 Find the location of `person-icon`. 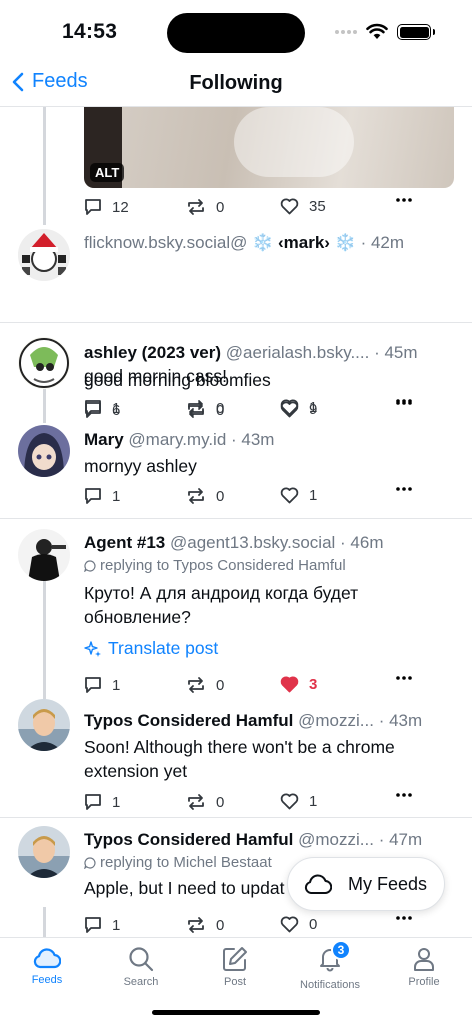

person-icon is located at coordinates (424, 959).